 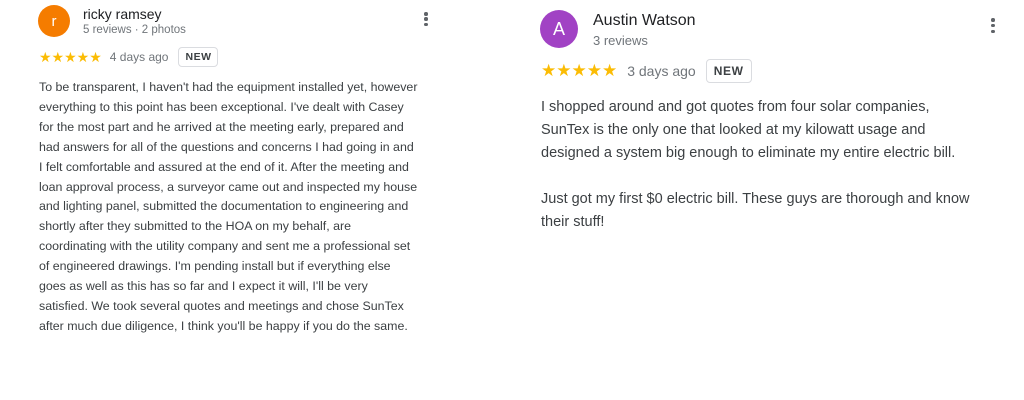 I want to click on review-date: 3 days ago, so click(x=661, y=71).